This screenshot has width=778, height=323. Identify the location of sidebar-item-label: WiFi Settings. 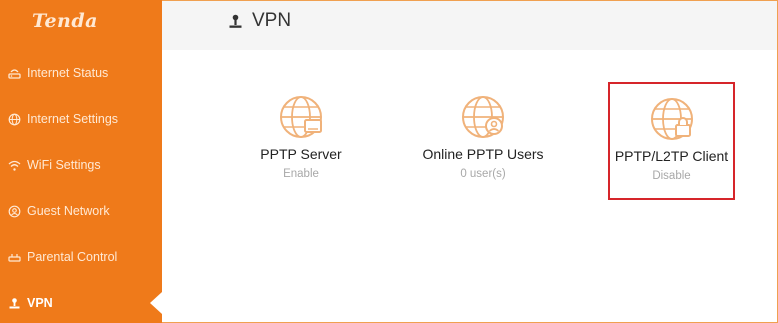
(64, 165).